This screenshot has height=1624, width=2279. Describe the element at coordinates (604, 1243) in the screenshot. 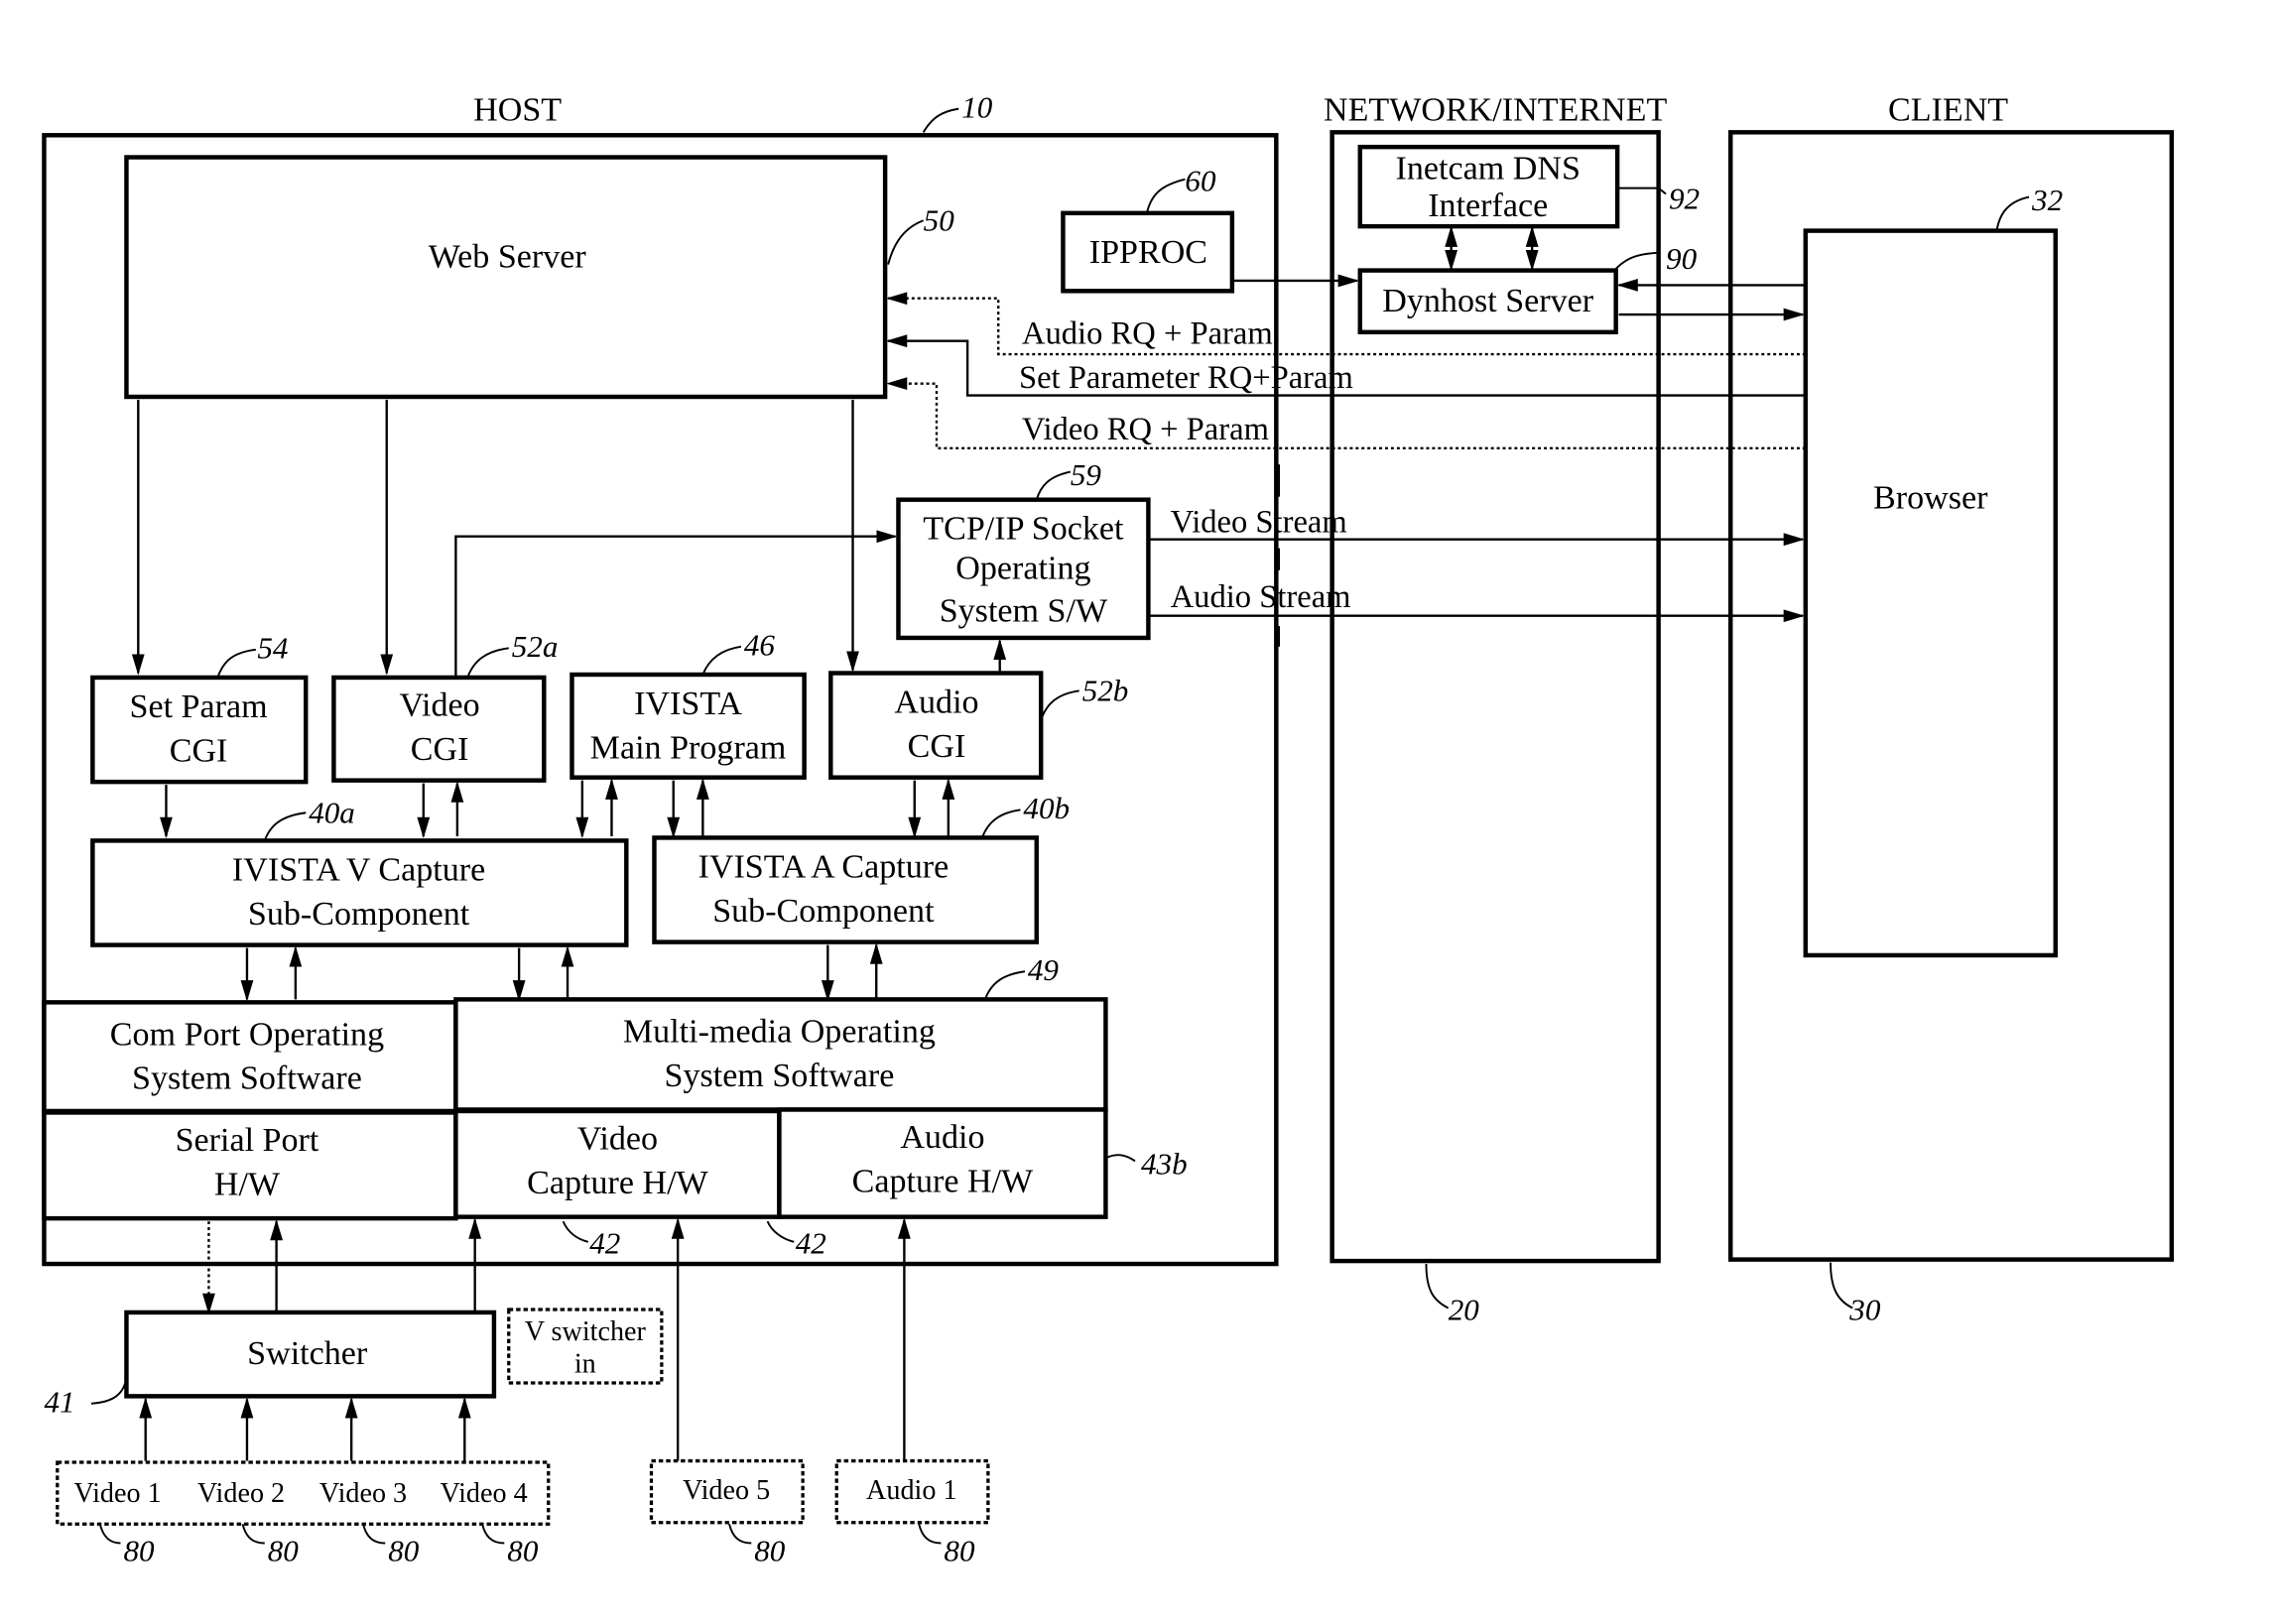

I see `video-capture-hw-ref: 42` at that location.